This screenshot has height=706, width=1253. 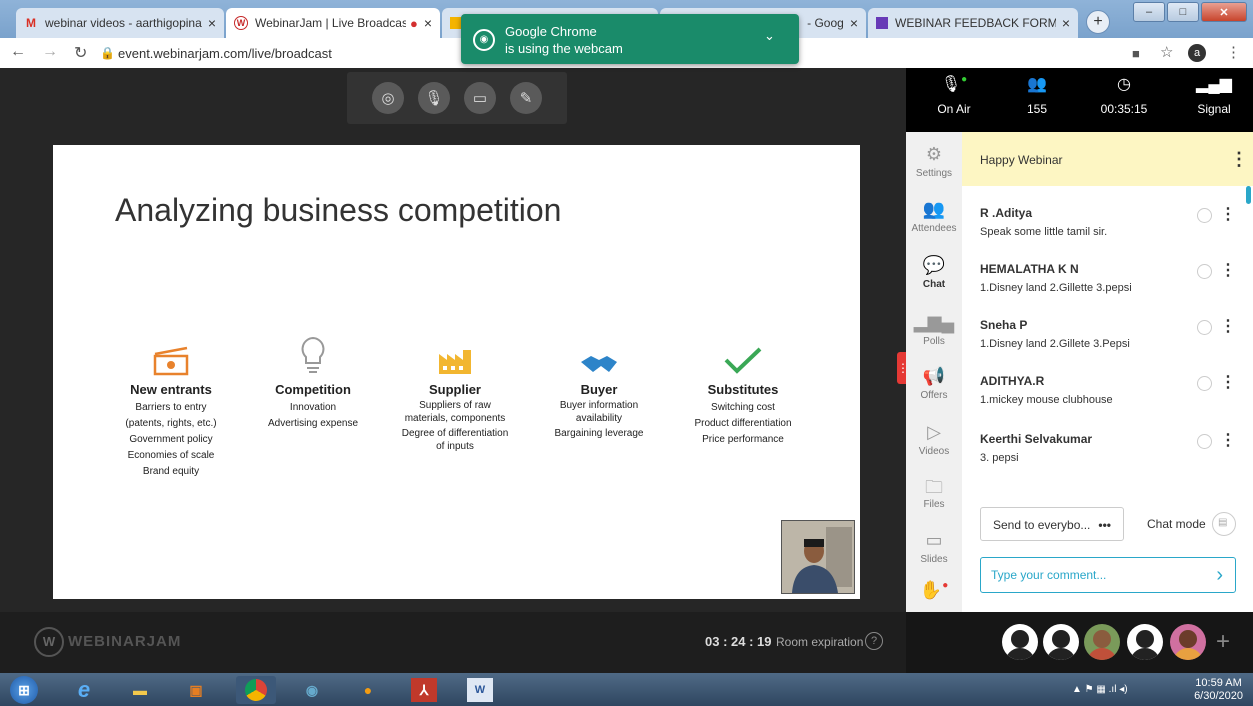 What do you see at coordinates (140, 690) in the screenshot?
I see `file-explorer-icon: ▬` at bounding box center [140, 690].